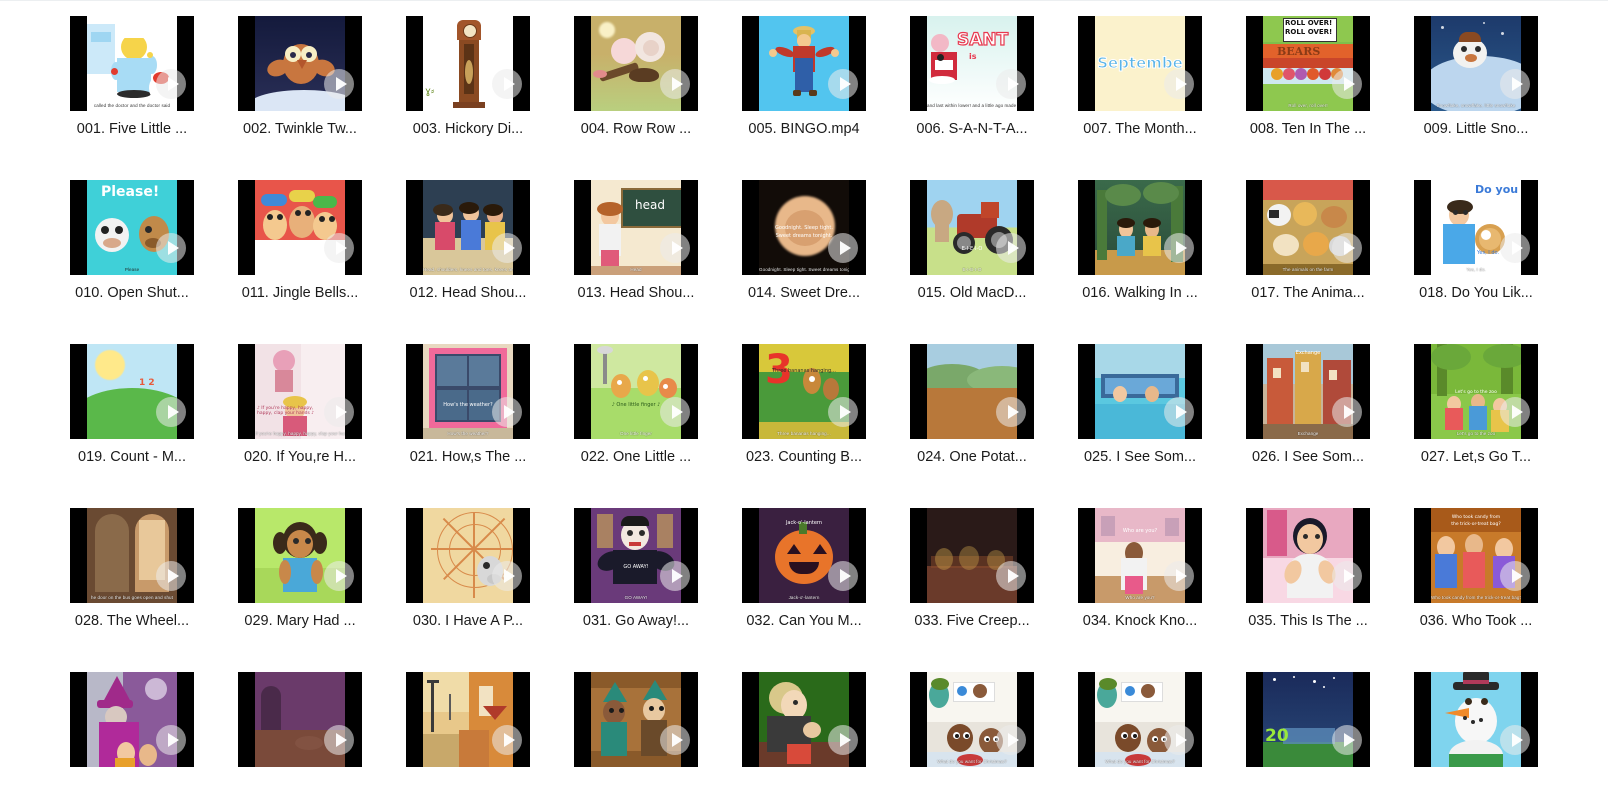 This screenshot has width=1608, height=785. Describe the element at coordinates (1308, 391) in the screenshot. I see `video-thumbnail: Exchange Exchange` at that location.